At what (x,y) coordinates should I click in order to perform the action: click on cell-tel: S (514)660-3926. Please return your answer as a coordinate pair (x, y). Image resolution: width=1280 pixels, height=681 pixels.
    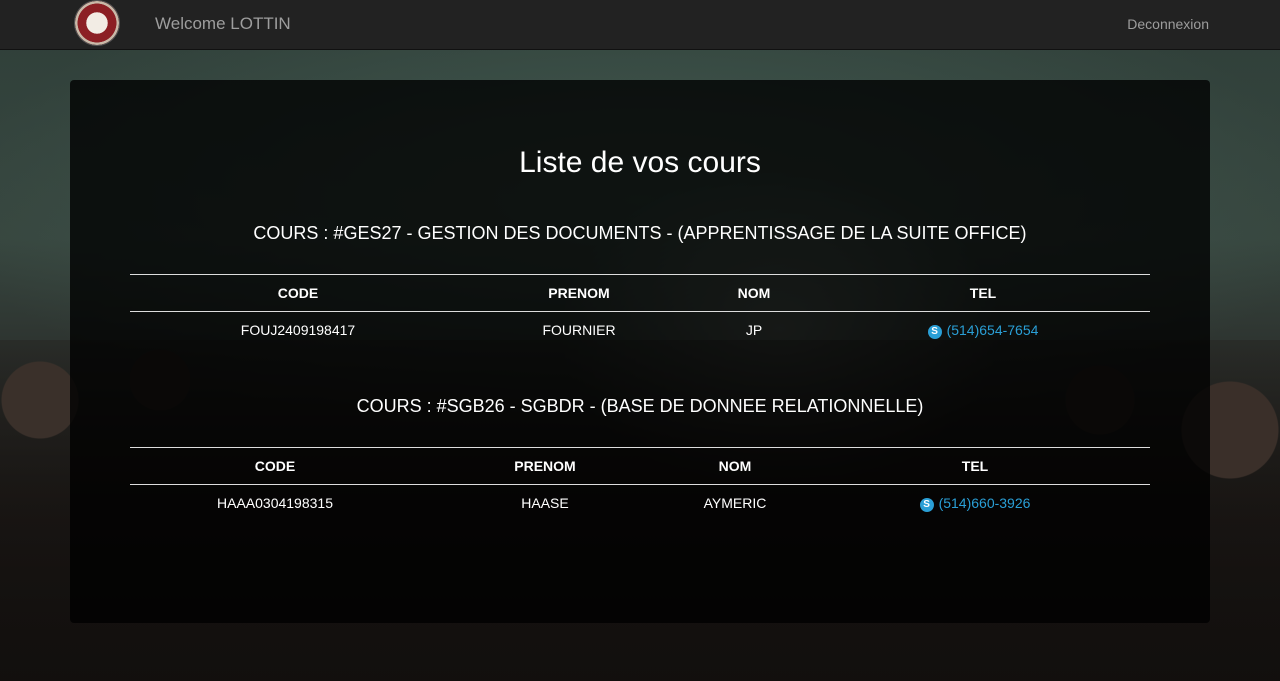
    Looking at the image, I should click on (975, 503).